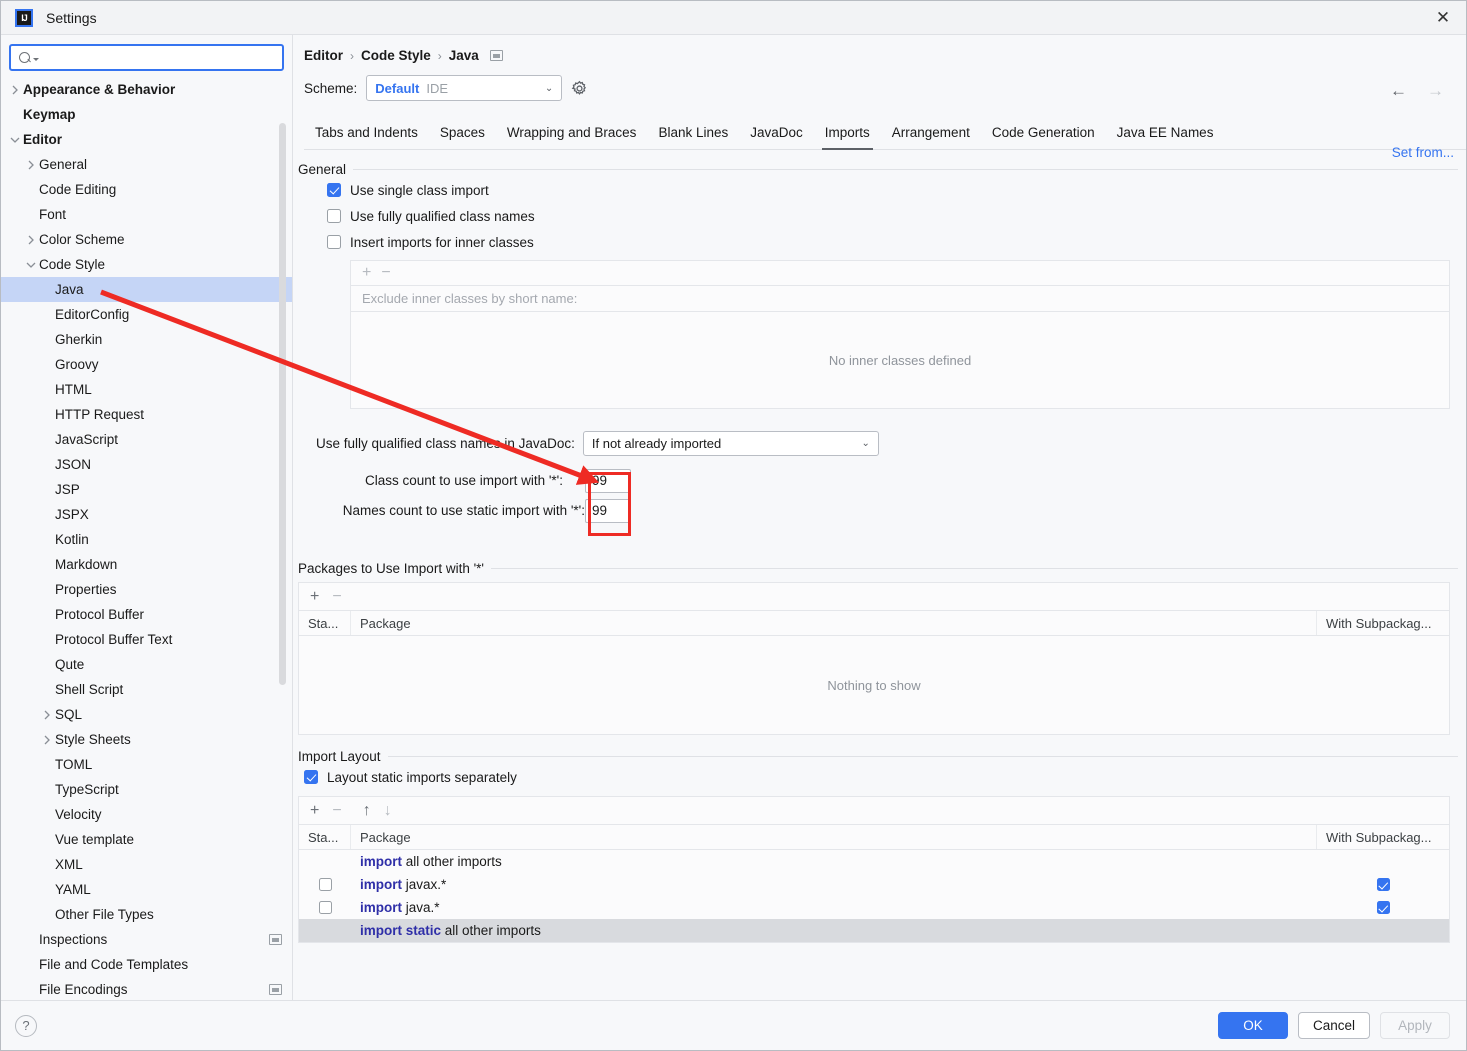  I want to click on sidebar-item-sql: SQL, so click(146, 714).